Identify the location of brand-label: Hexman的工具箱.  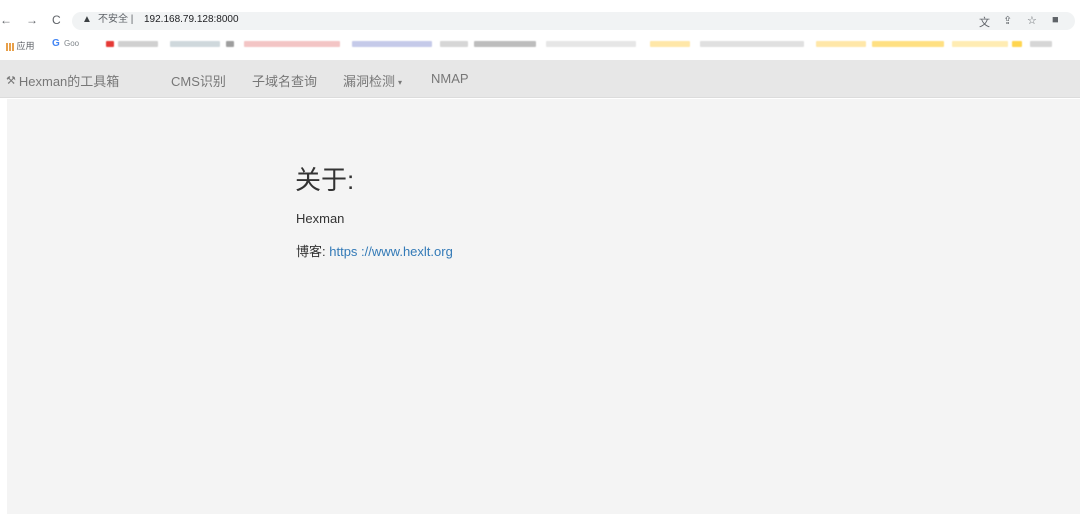
(69, 81).